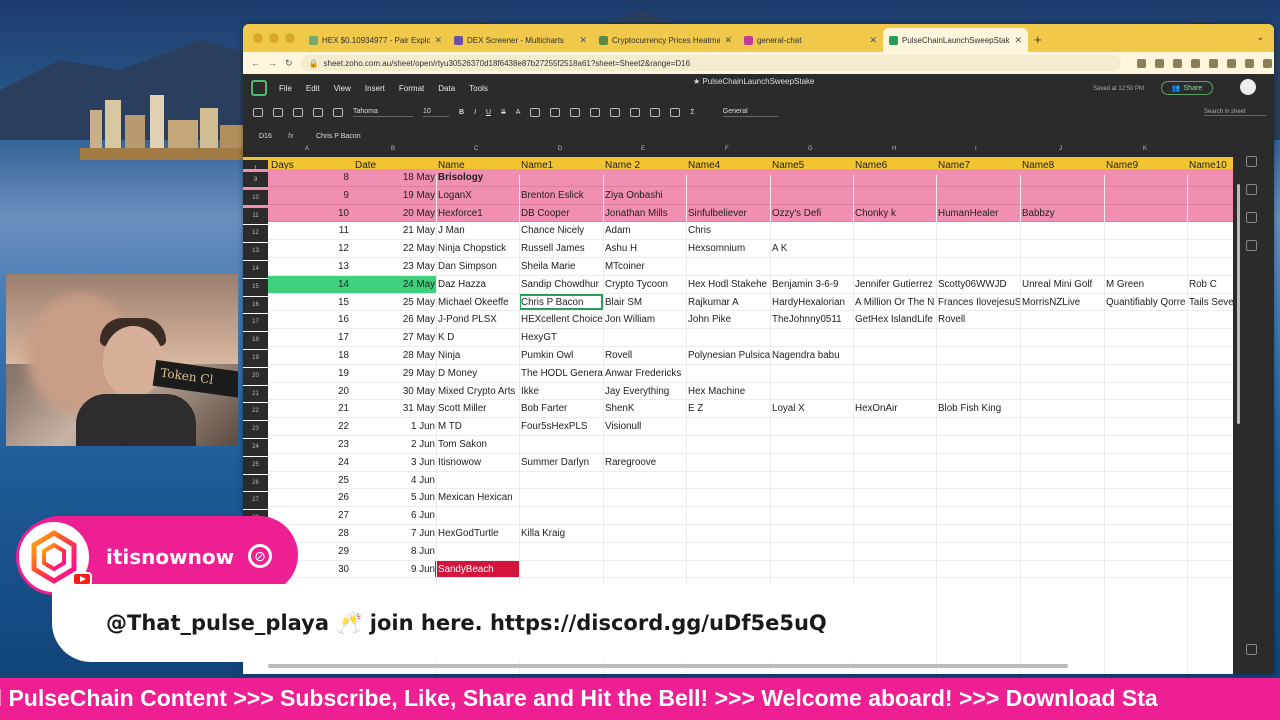  What do you see at coordinates (478, 319) in the screenshot?
I see `cell-name: J-Pond PLSX` at bounding box center [478, 319].